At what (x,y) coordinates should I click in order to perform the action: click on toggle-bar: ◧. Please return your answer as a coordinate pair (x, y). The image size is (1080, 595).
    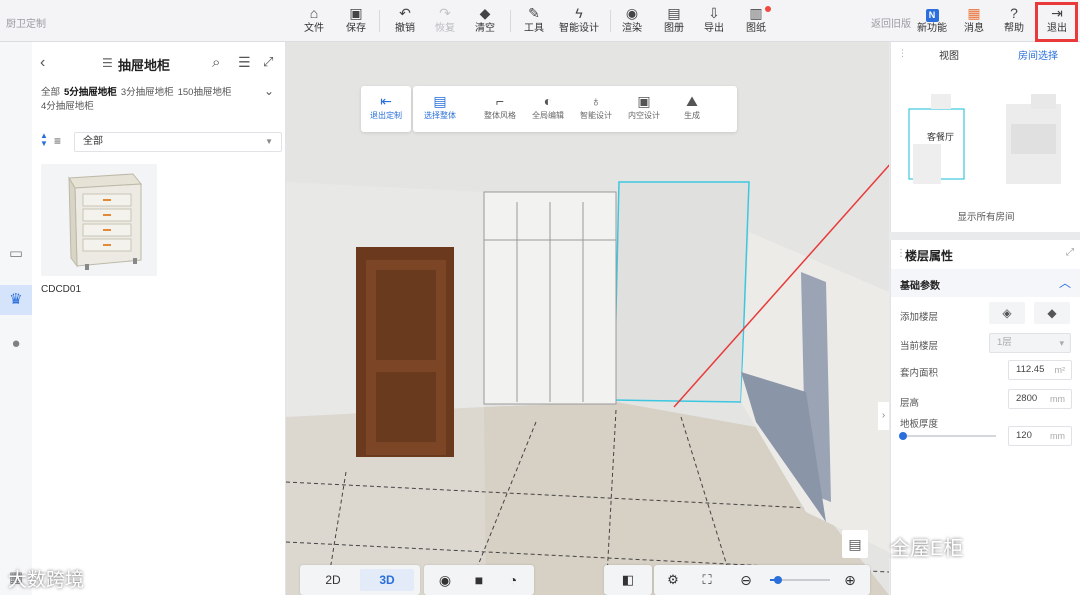
    Looking at the image, I should click on (628, 580).